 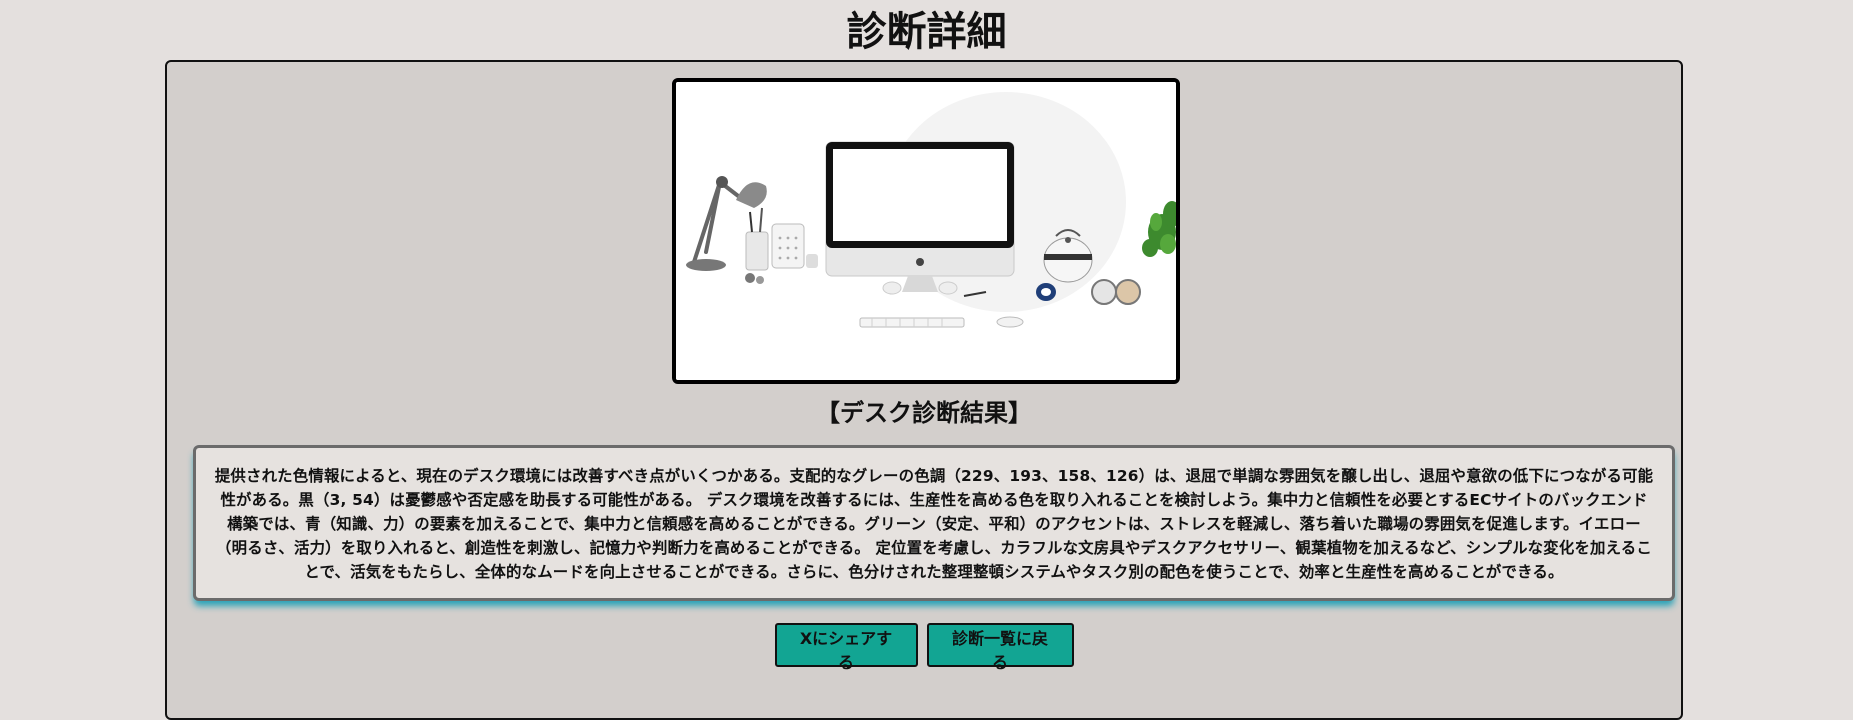 I want to click on desk-photo, so click(x=926, y=231).